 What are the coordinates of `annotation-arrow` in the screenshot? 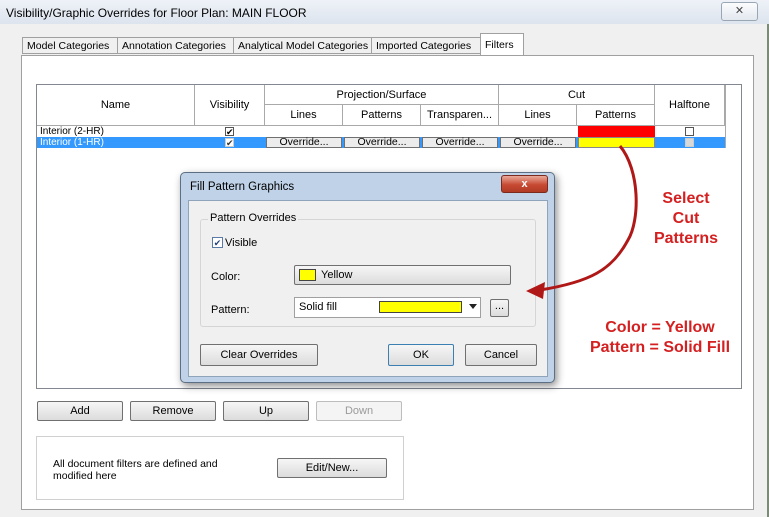 It's located at (582, 222).